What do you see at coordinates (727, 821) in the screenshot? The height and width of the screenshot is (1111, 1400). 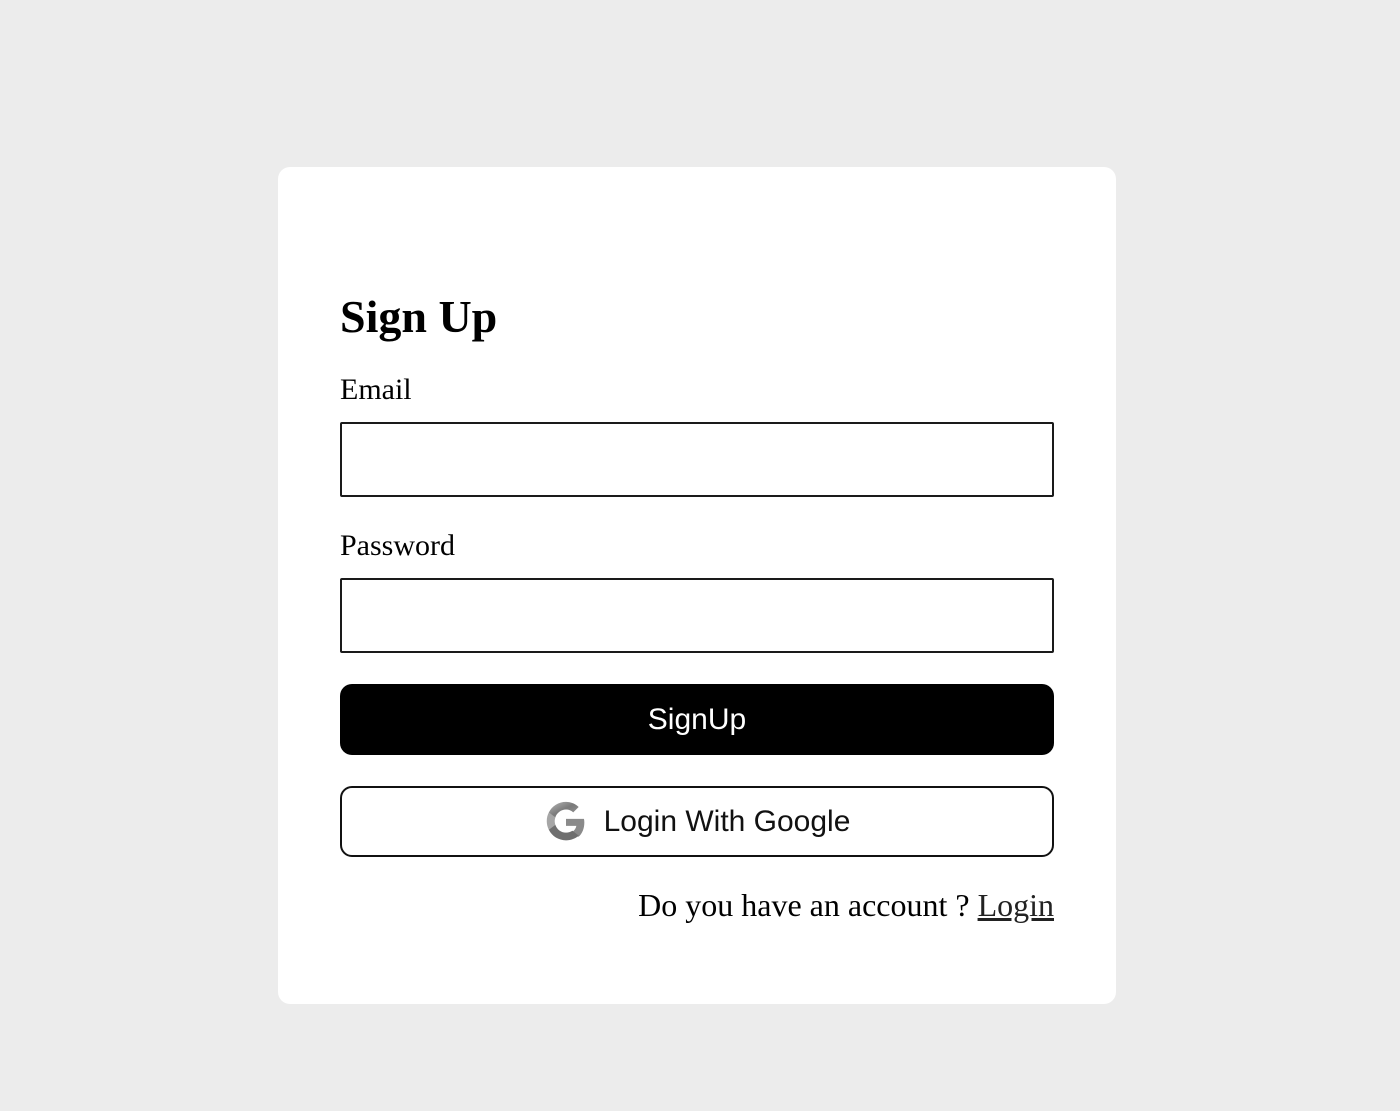 I see `login-with-google-label: Login With Google` at bounding box center [727, 821].